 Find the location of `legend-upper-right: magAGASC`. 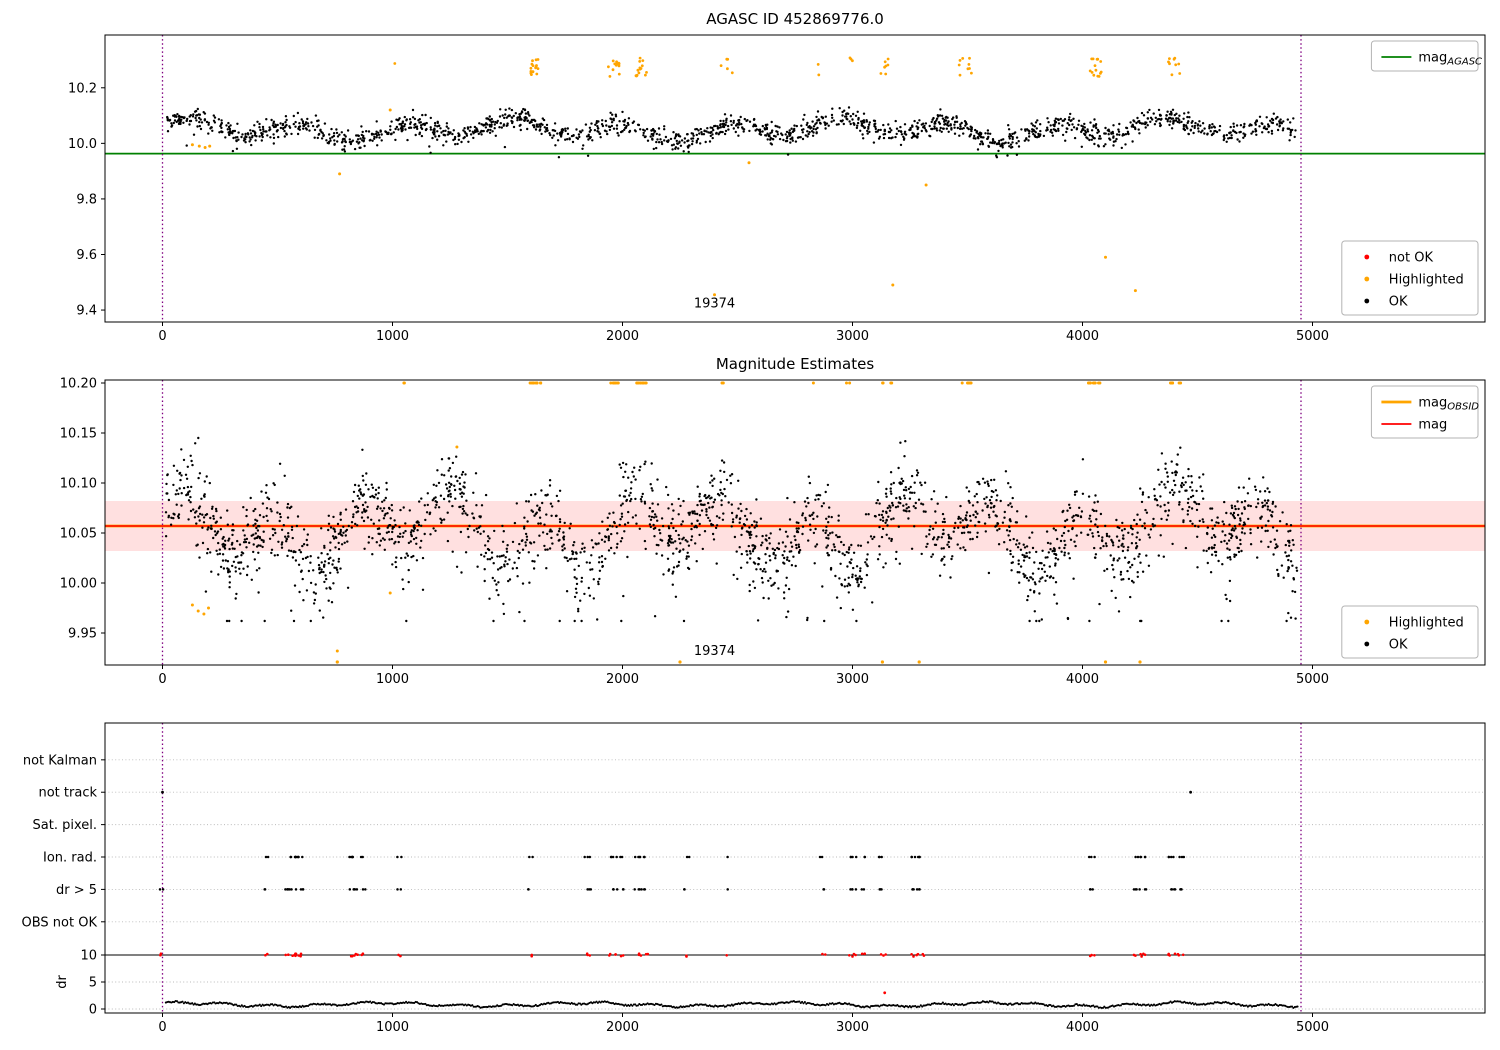

legend-upper-right: magAGASC is located at coordinates (1426, 56).